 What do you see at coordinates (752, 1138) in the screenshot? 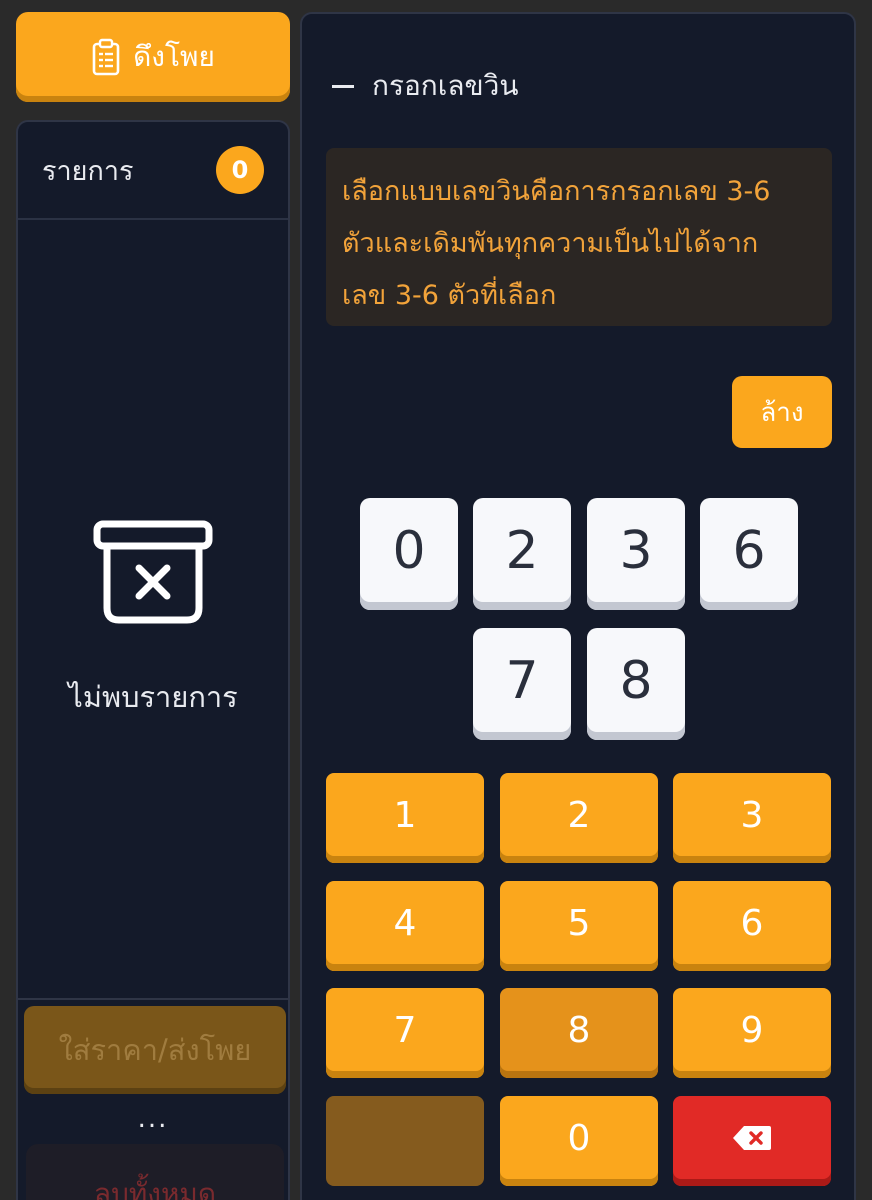
I see `backspace-icon` at bounding box center [752, 1138].